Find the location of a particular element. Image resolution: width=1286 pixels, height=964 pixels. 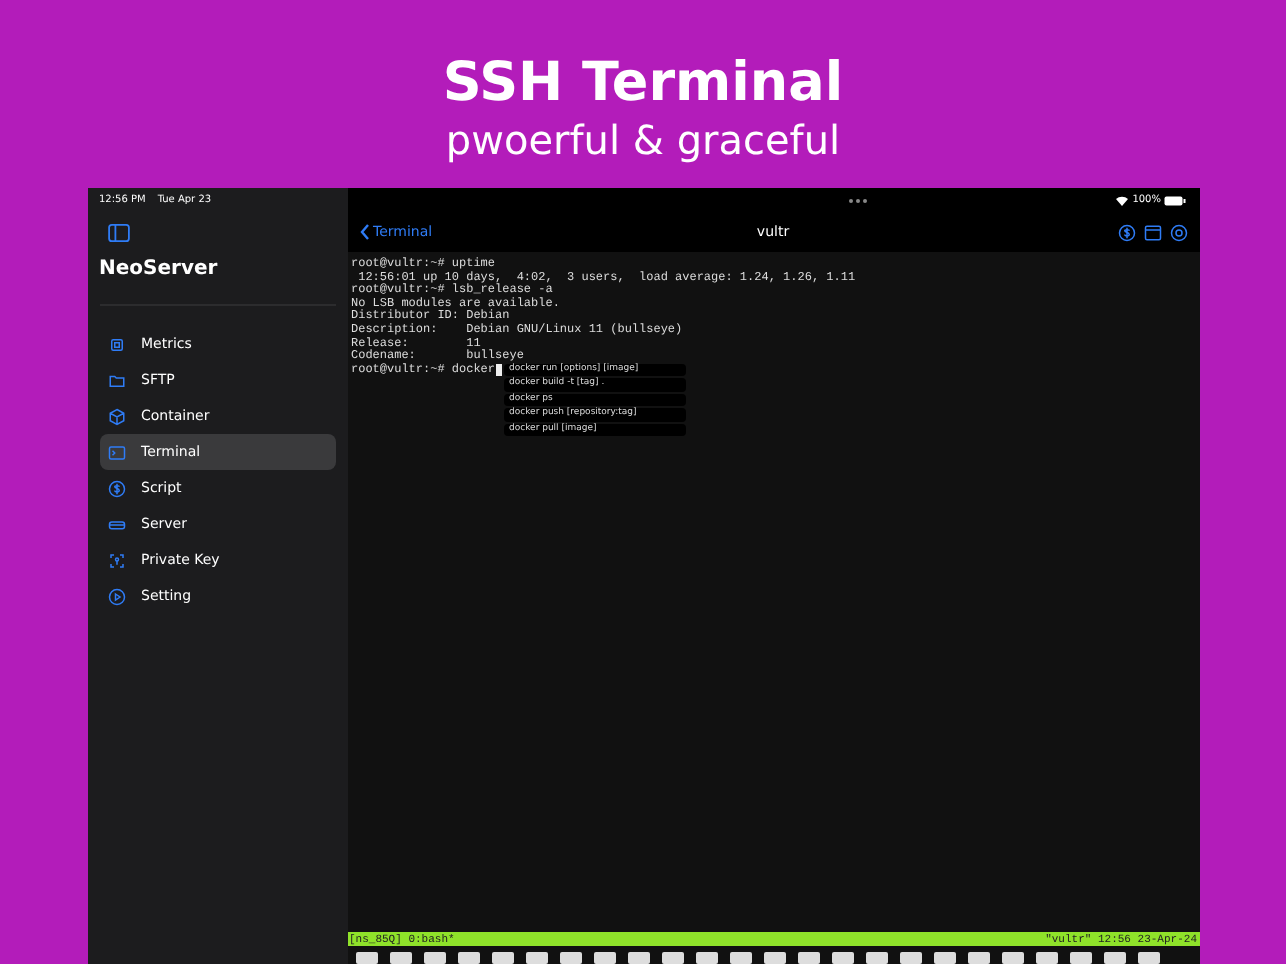

promo-subtitle: pwoerful & graceful is located at coordinates (643, 140).